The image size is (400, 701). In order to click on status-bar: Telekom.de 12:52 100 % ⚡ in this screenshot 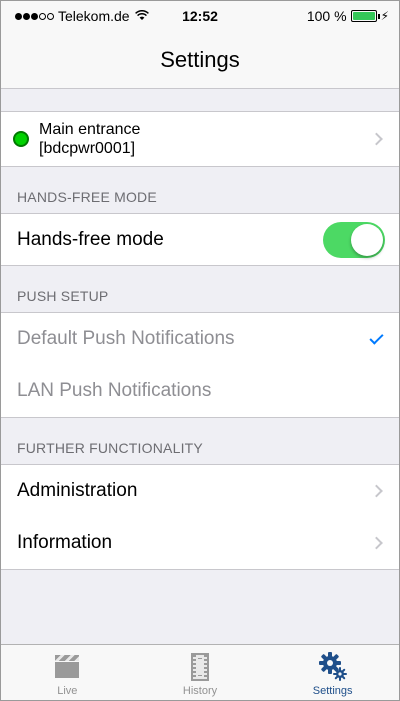, I will do `click(200, 16)`.